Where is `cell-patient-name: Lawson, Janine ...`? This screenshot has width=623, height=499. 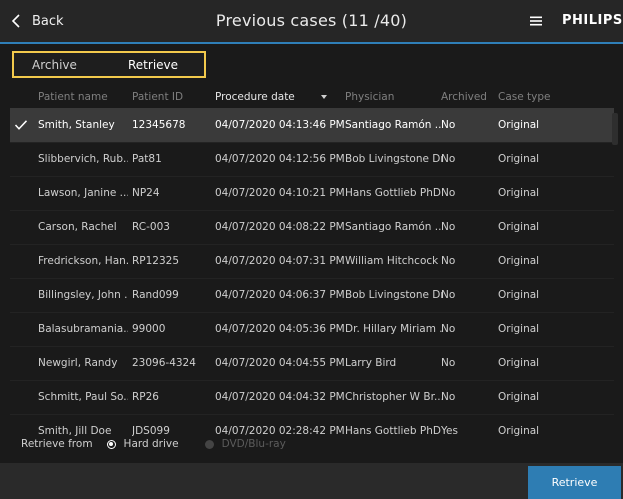 cell-patient-name: Lawson, Janine ... is located at coordinates (83, 193).